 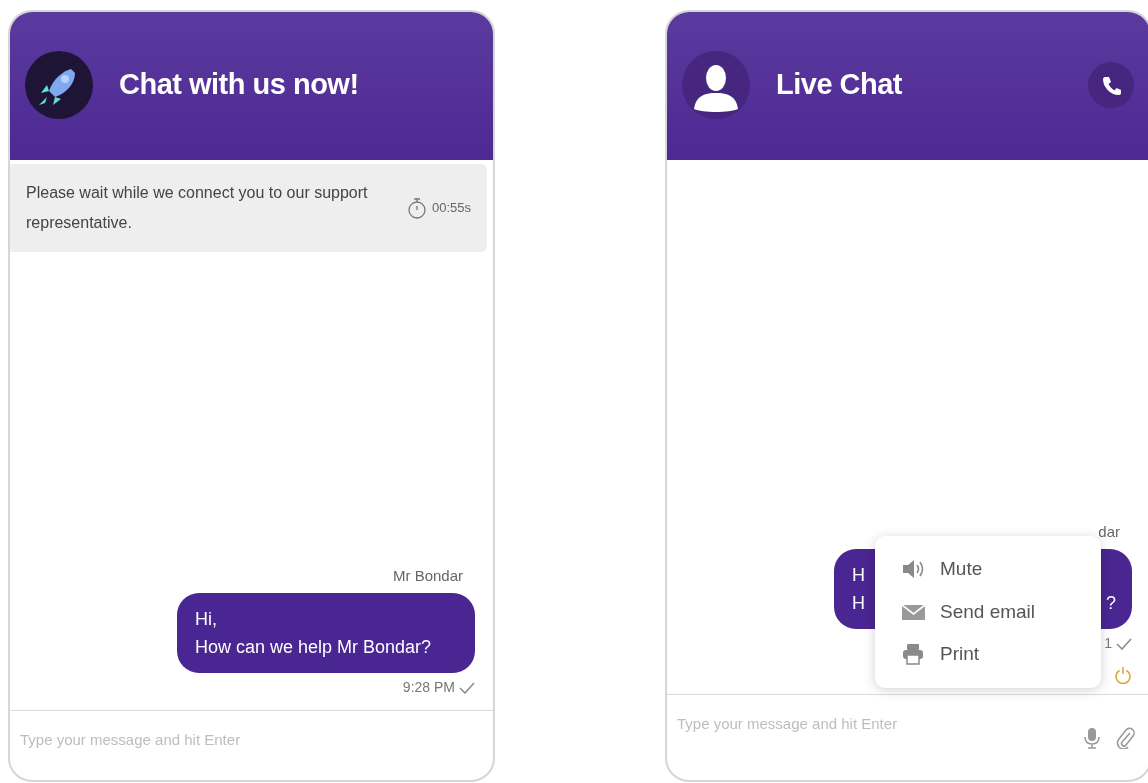 I want to click on rocket-logo-icon, so click(x=59, y=85).